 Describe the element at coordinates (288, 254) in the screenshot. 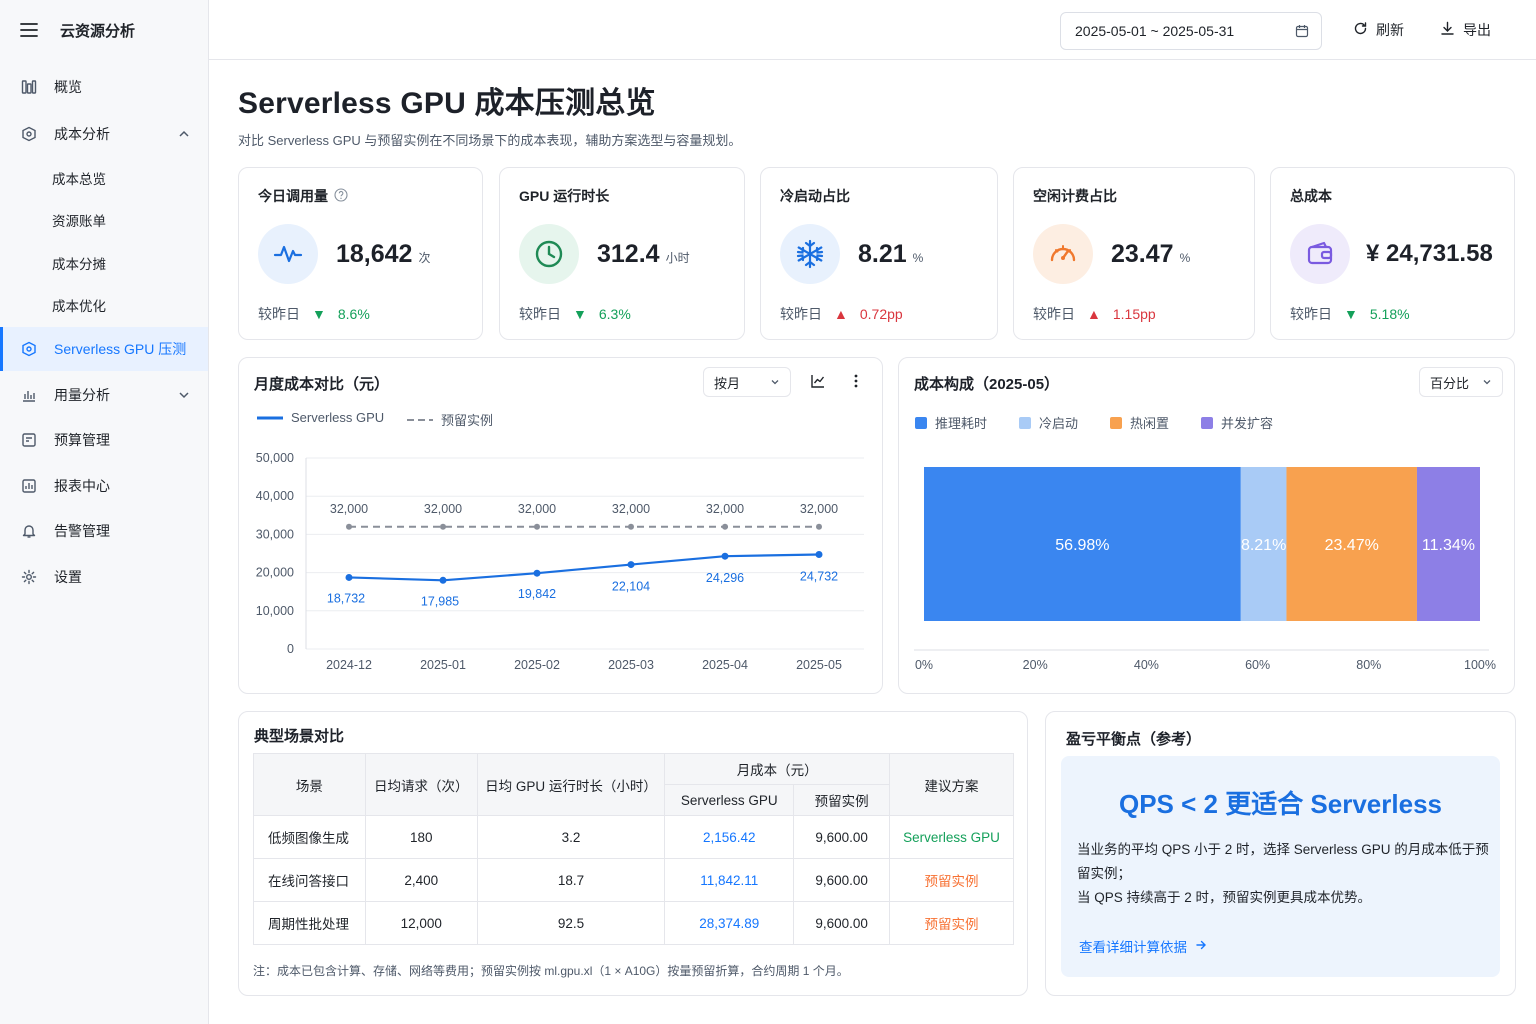

I see `pulse-icon` at that location.